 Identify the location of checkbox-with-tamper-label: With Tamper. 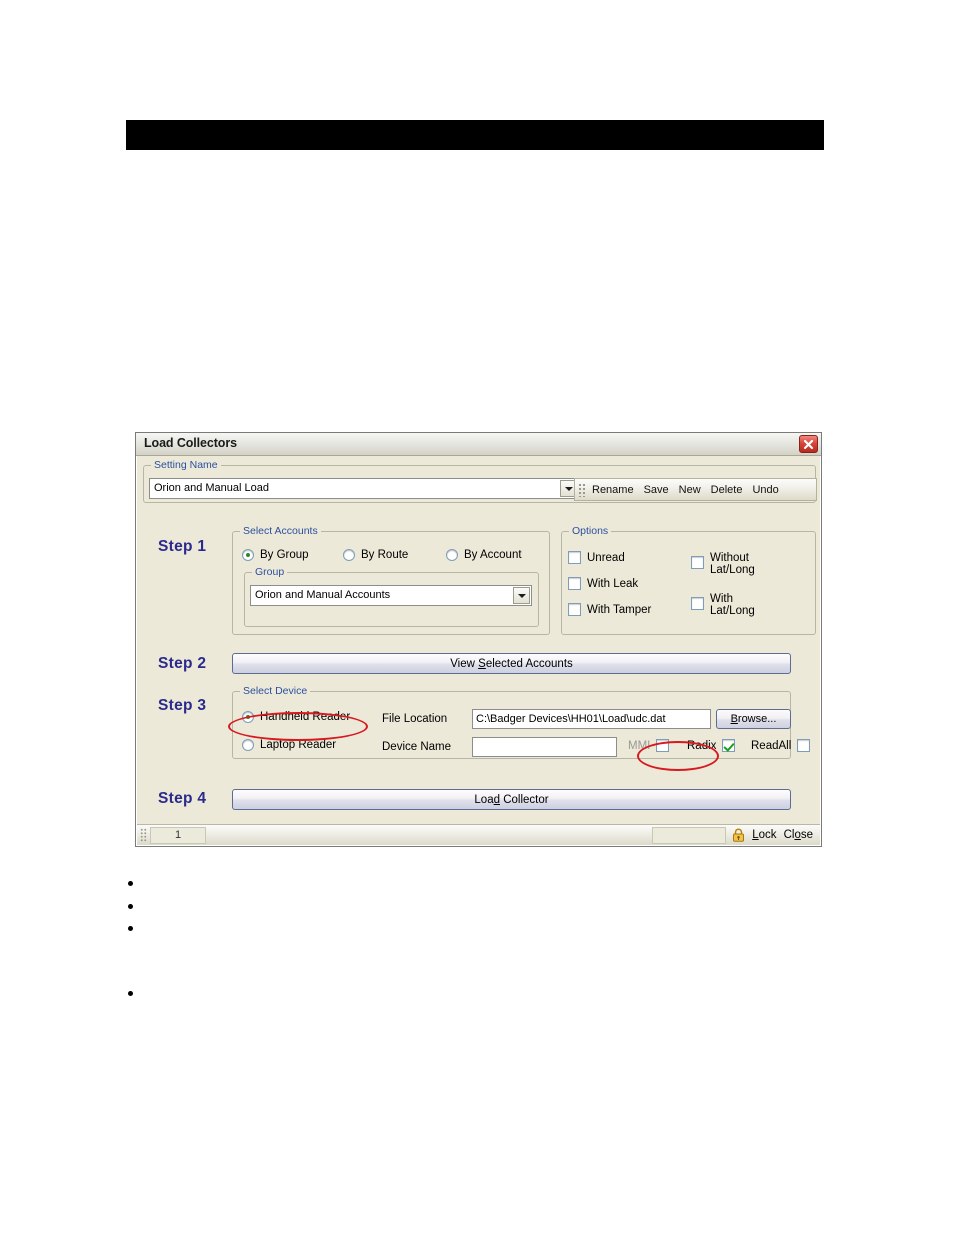
(619, 609).